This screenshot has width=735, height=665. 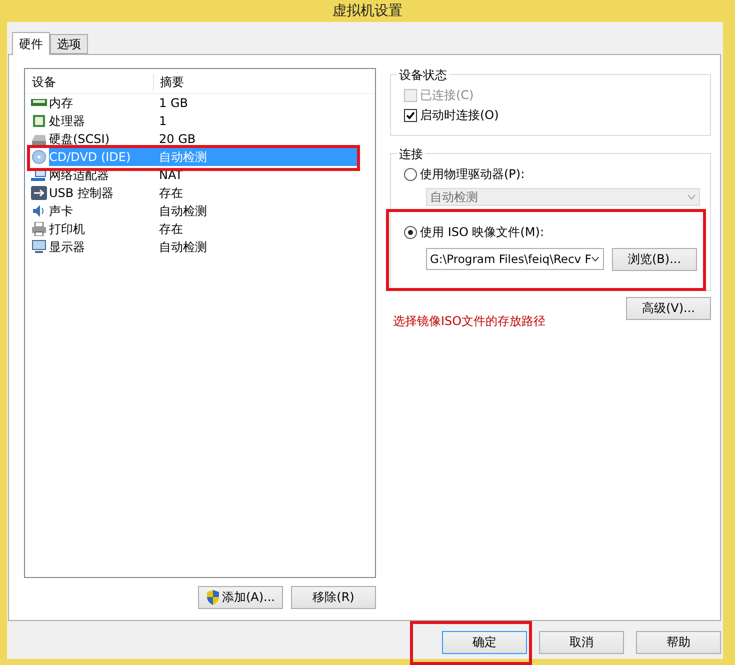 I want to click on device-summary: 20 GB, so click(x=177, y=139).